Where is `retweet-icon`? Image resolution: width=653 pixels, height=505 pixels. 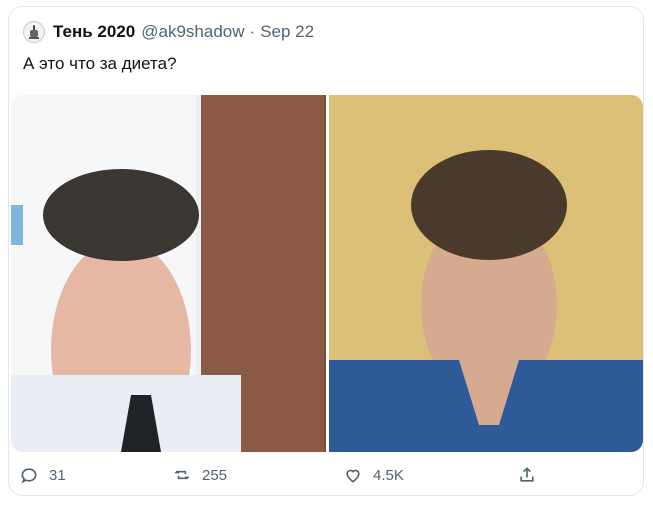
retweet-icon is located at coordinates (182, 475).